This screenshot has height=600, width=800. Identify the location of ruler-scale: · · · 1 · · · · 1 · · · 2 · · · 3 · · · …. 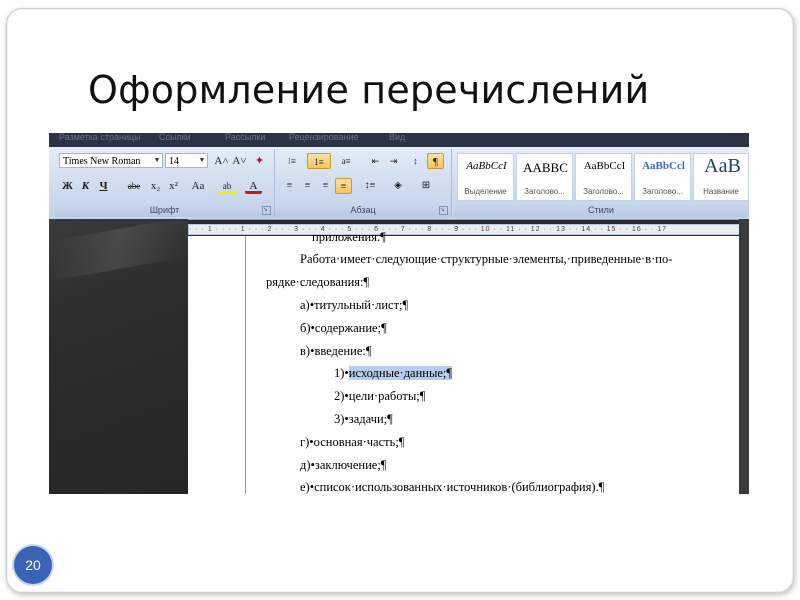
(428, 229).